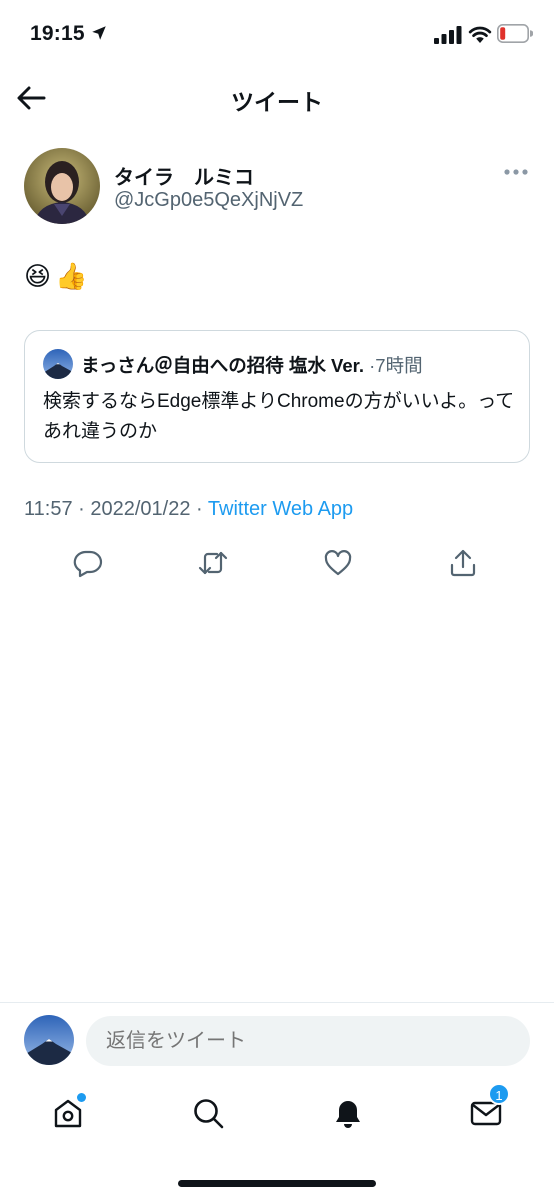  I want to click on status-time: 19:15, so click(57, 33).